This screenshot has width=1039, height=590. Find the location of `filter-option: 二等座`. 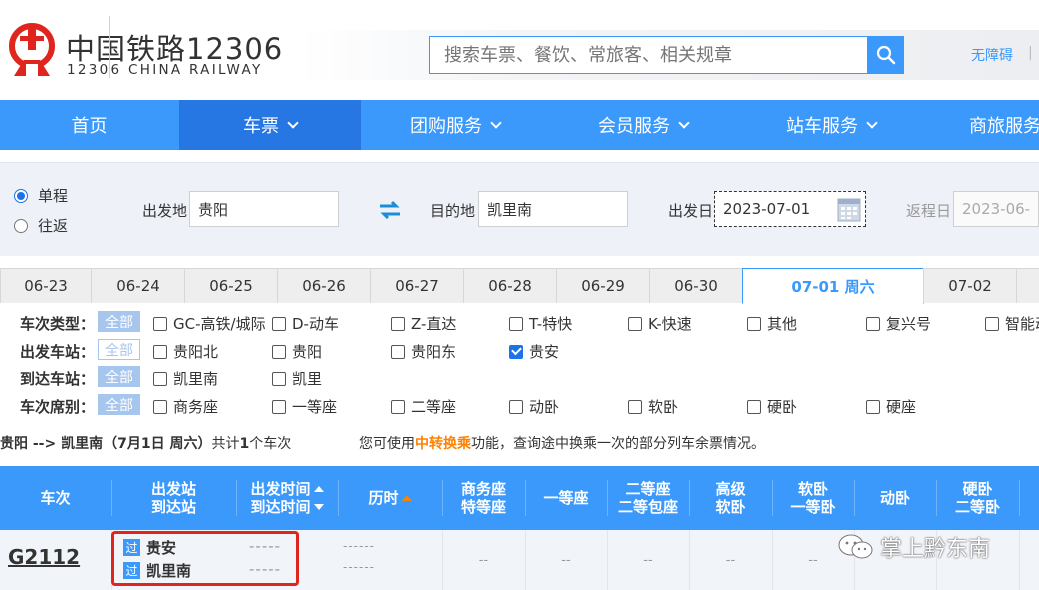

filter-option: 二等座 is located at coordinates (423, 406).